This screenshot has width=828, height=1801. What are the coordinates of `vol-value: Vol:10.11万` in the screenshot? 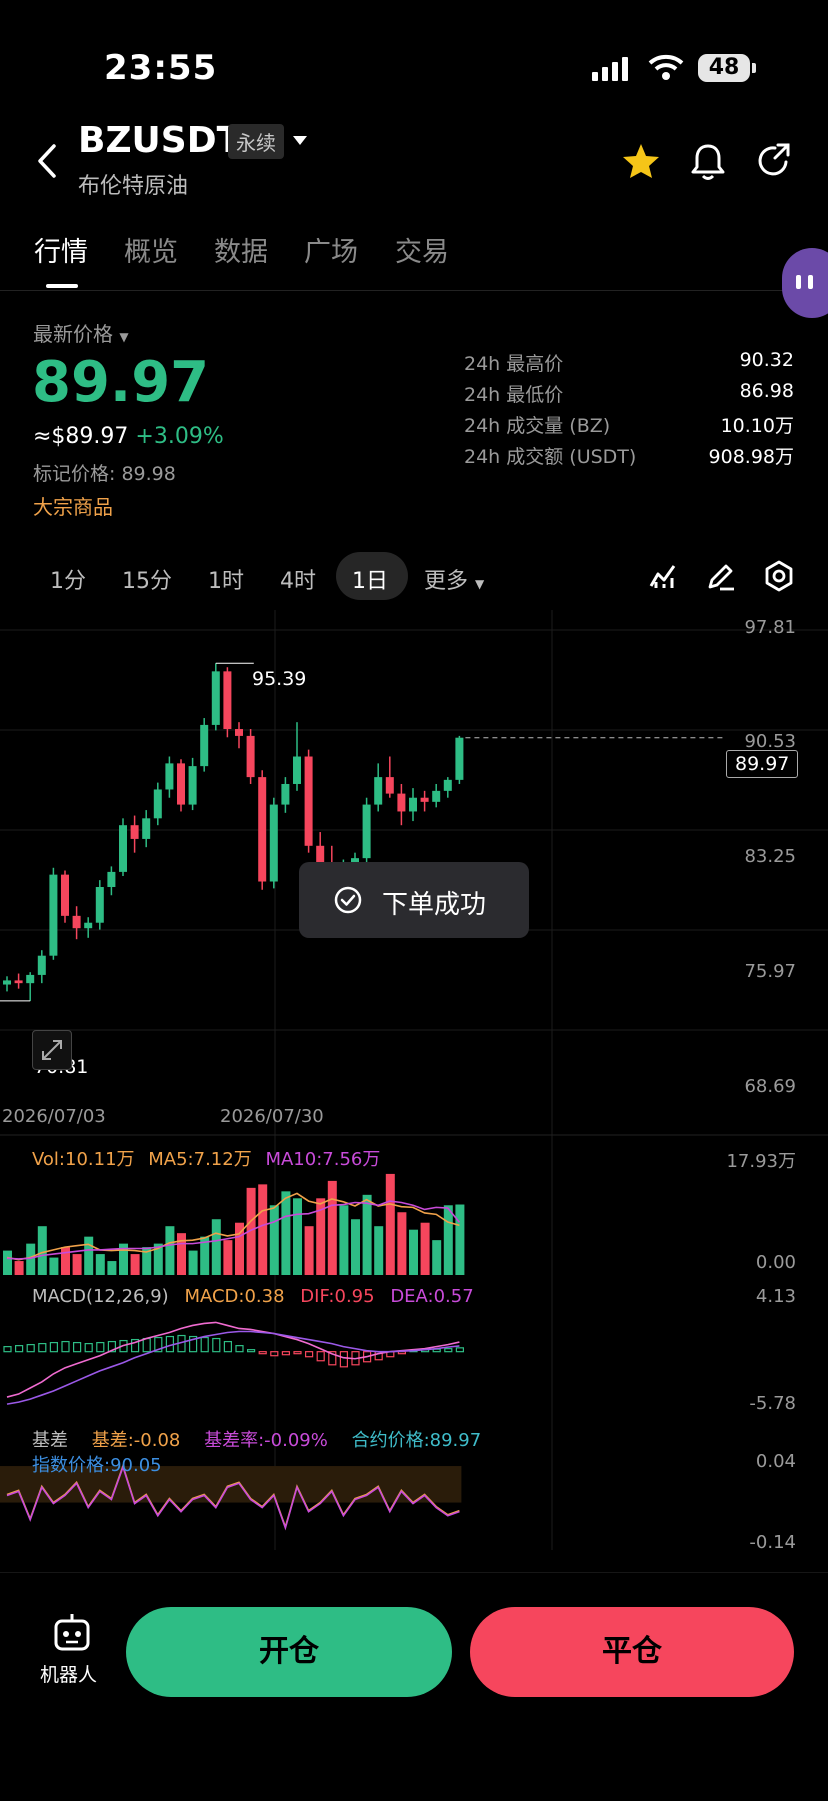 It's located at (83, 1159).